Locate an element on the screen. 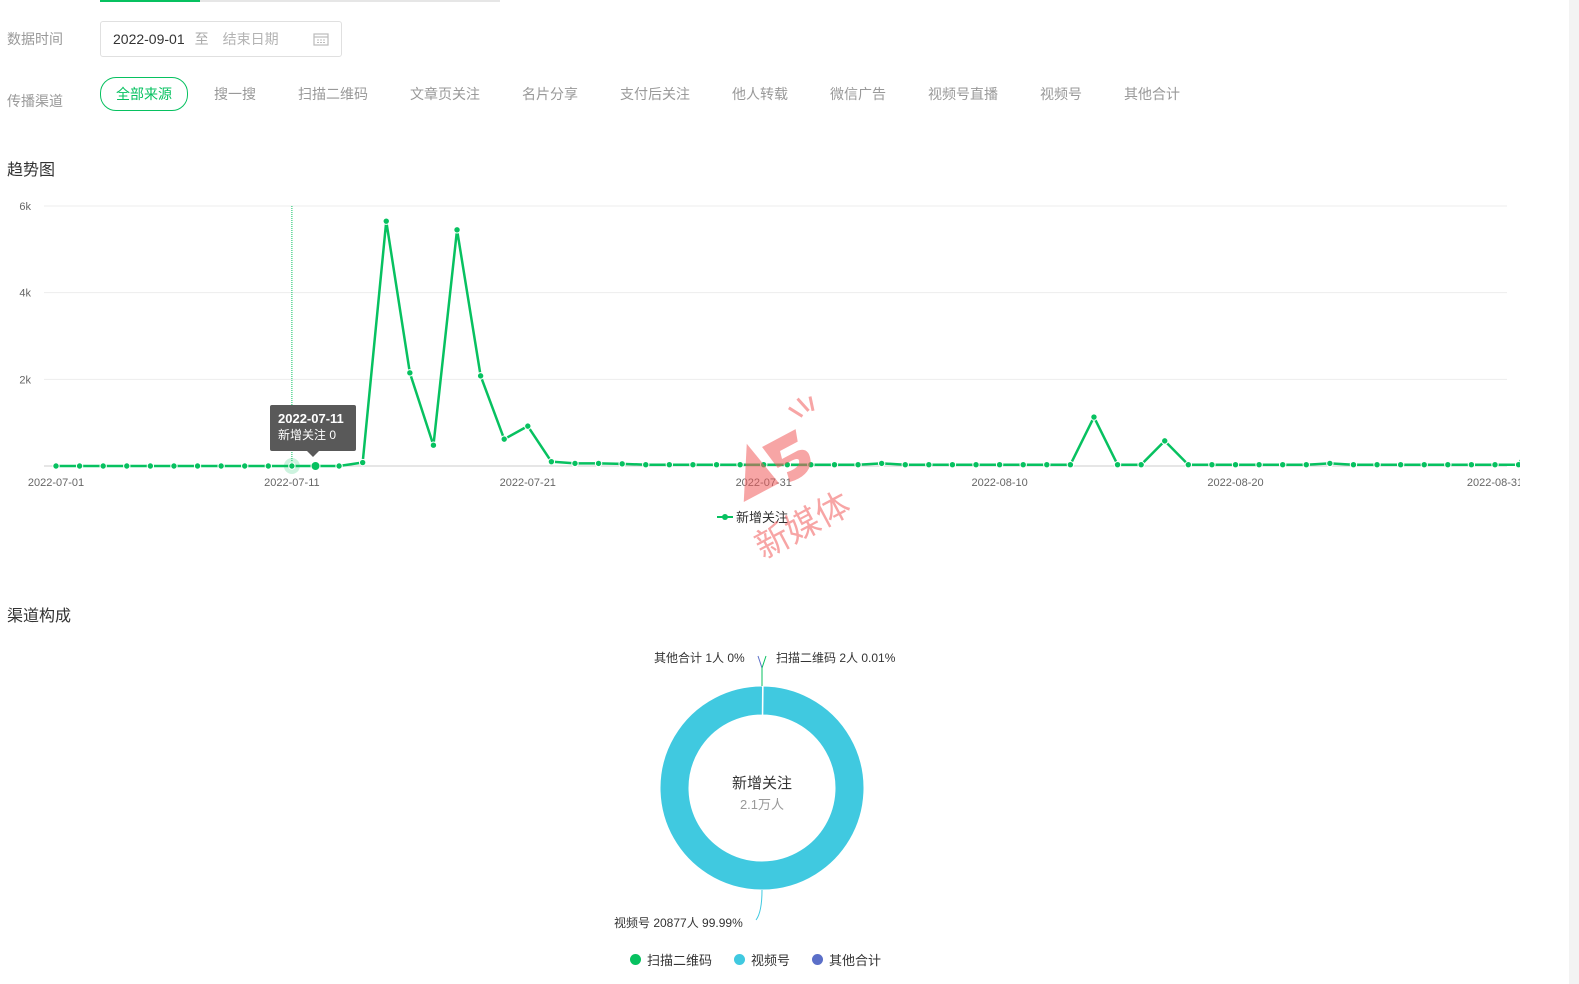 This screenshot has height=984, width=1579. pie-legend-item-qrcode: 扫描二维码 is located at coordinates (671, 959).